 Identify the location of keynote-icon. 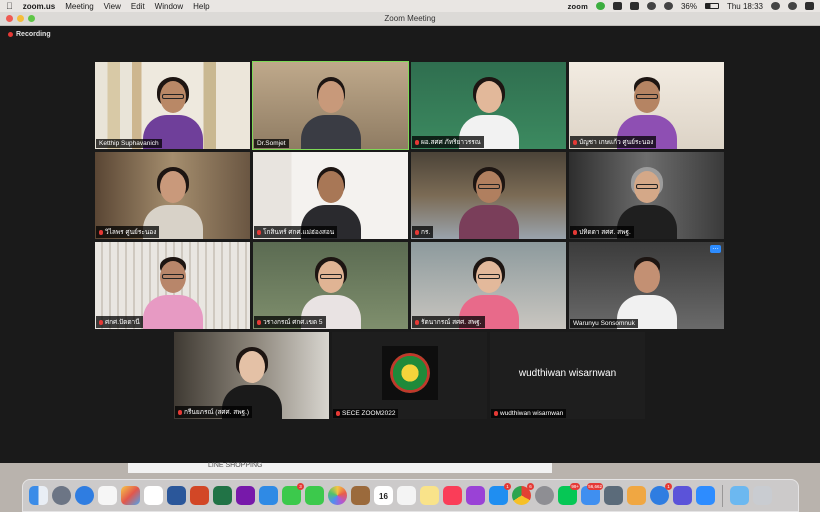
(130, 495).